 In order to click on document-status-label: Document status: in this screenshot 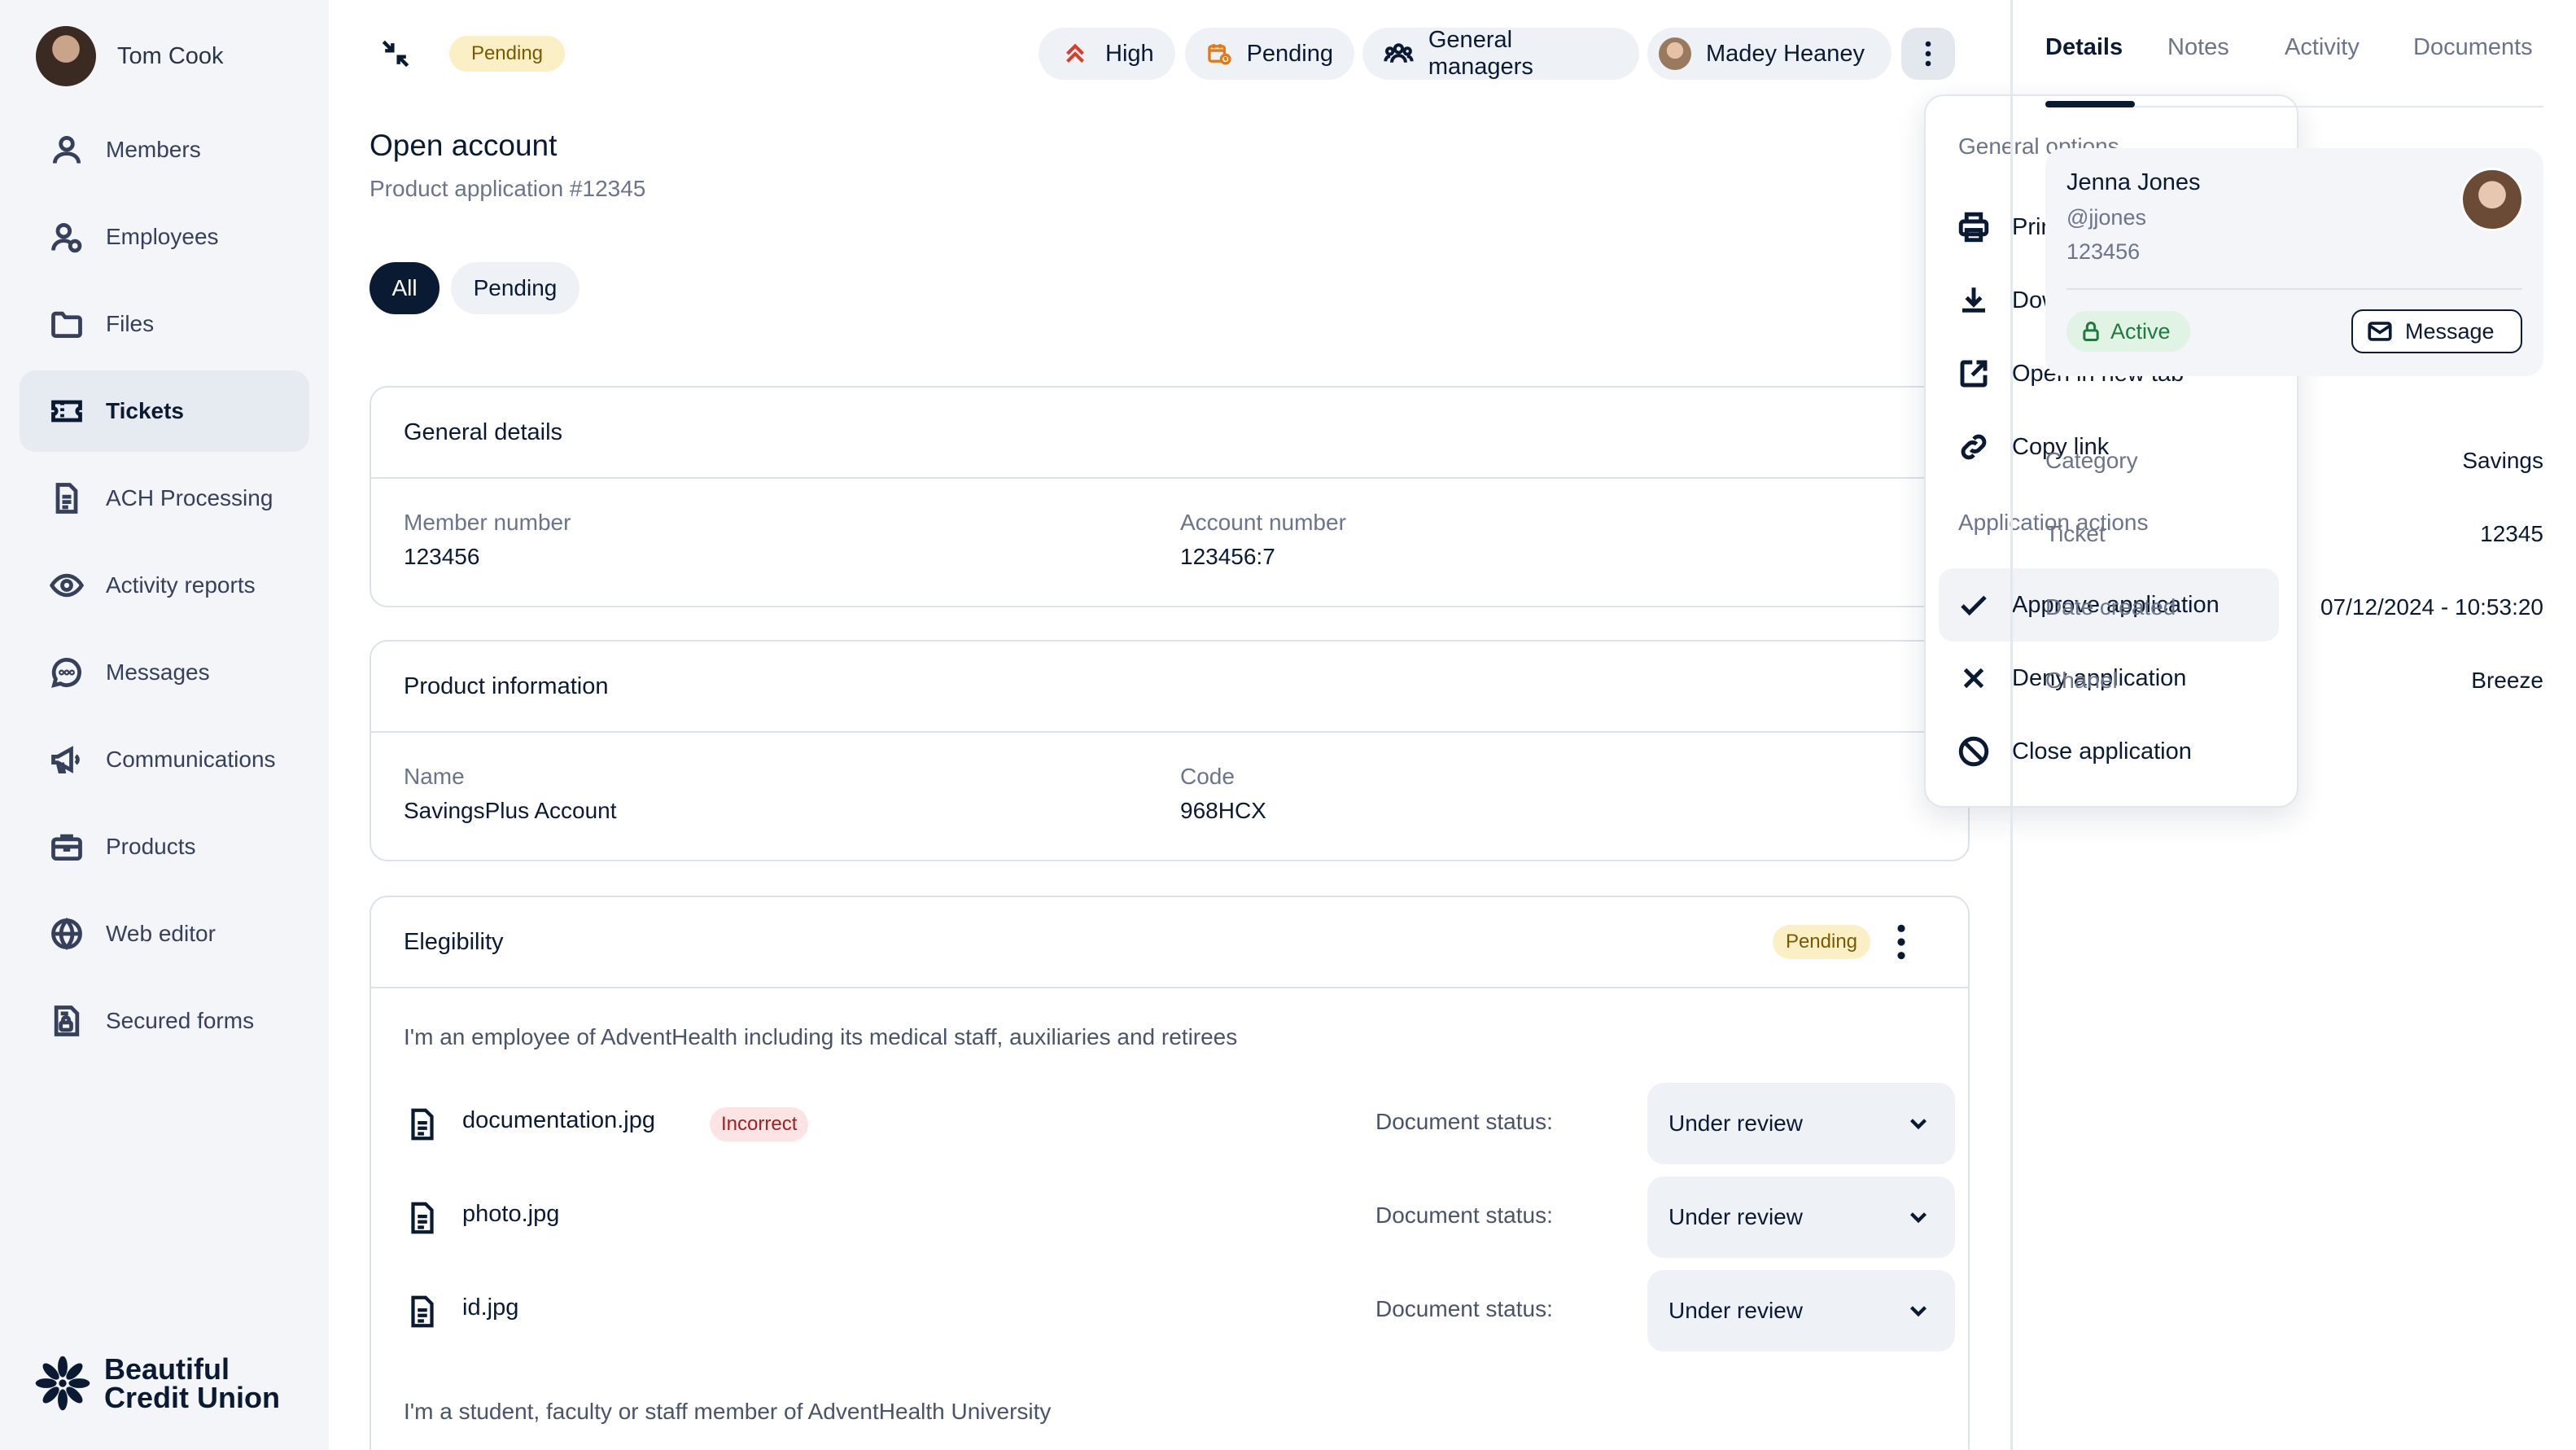, I will do `click(1464, 1309)`.